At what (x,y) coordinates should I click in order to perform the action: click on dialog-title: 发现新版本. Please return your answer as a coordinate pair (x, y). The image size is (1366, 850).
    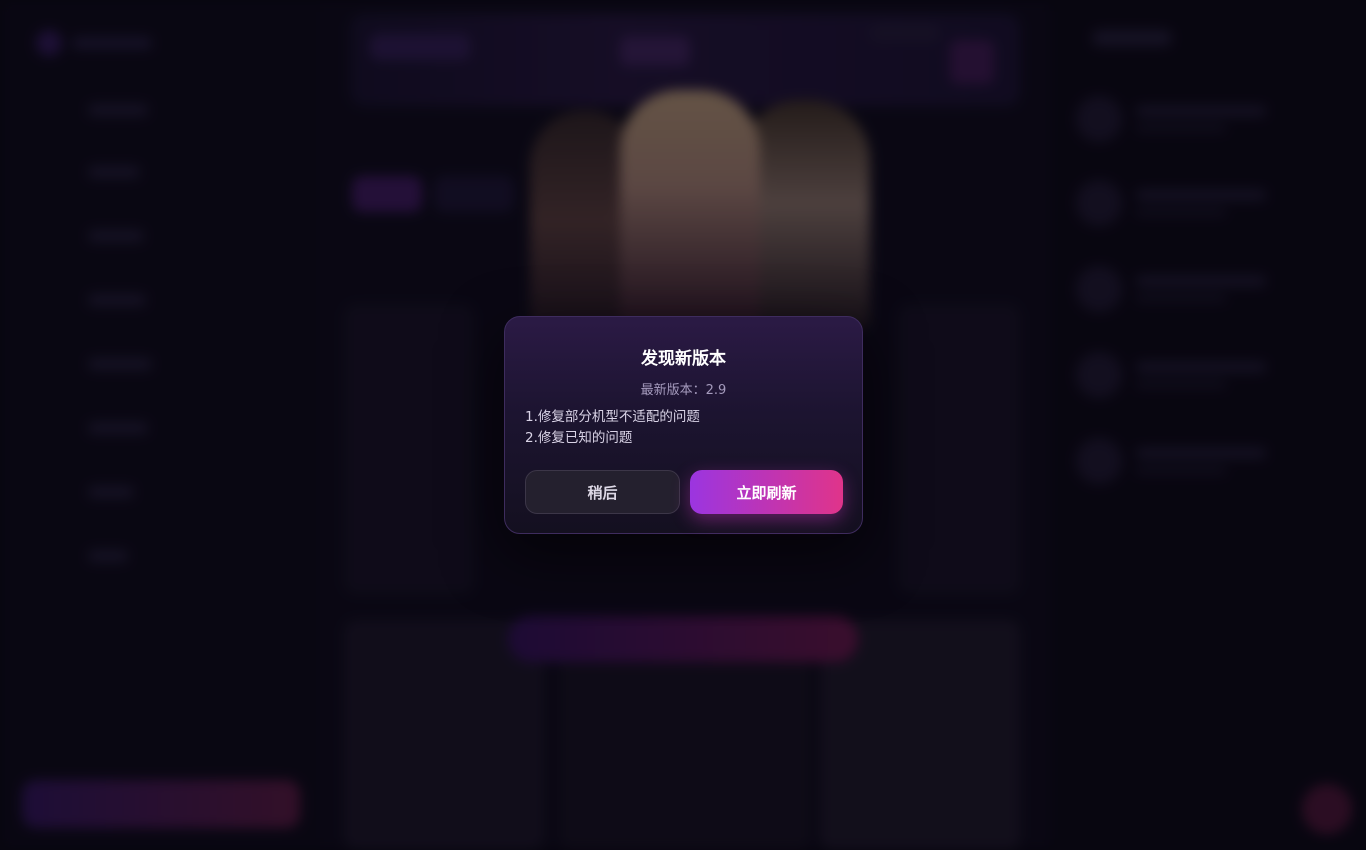
    Looking at the image, I should click on (683, 359).